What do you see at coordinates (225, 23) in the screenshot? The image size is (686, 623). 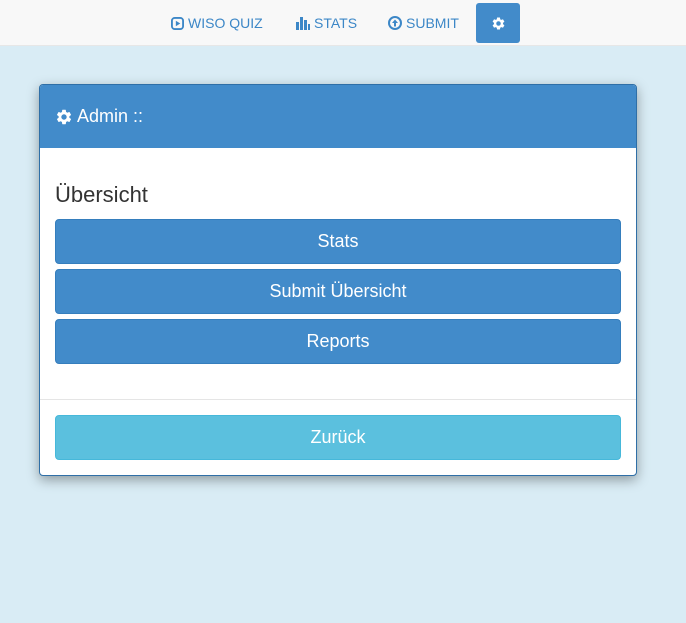 I see `nav-wiso-quiz-label: WISO QUIZ` at bounding box center [225, 23].